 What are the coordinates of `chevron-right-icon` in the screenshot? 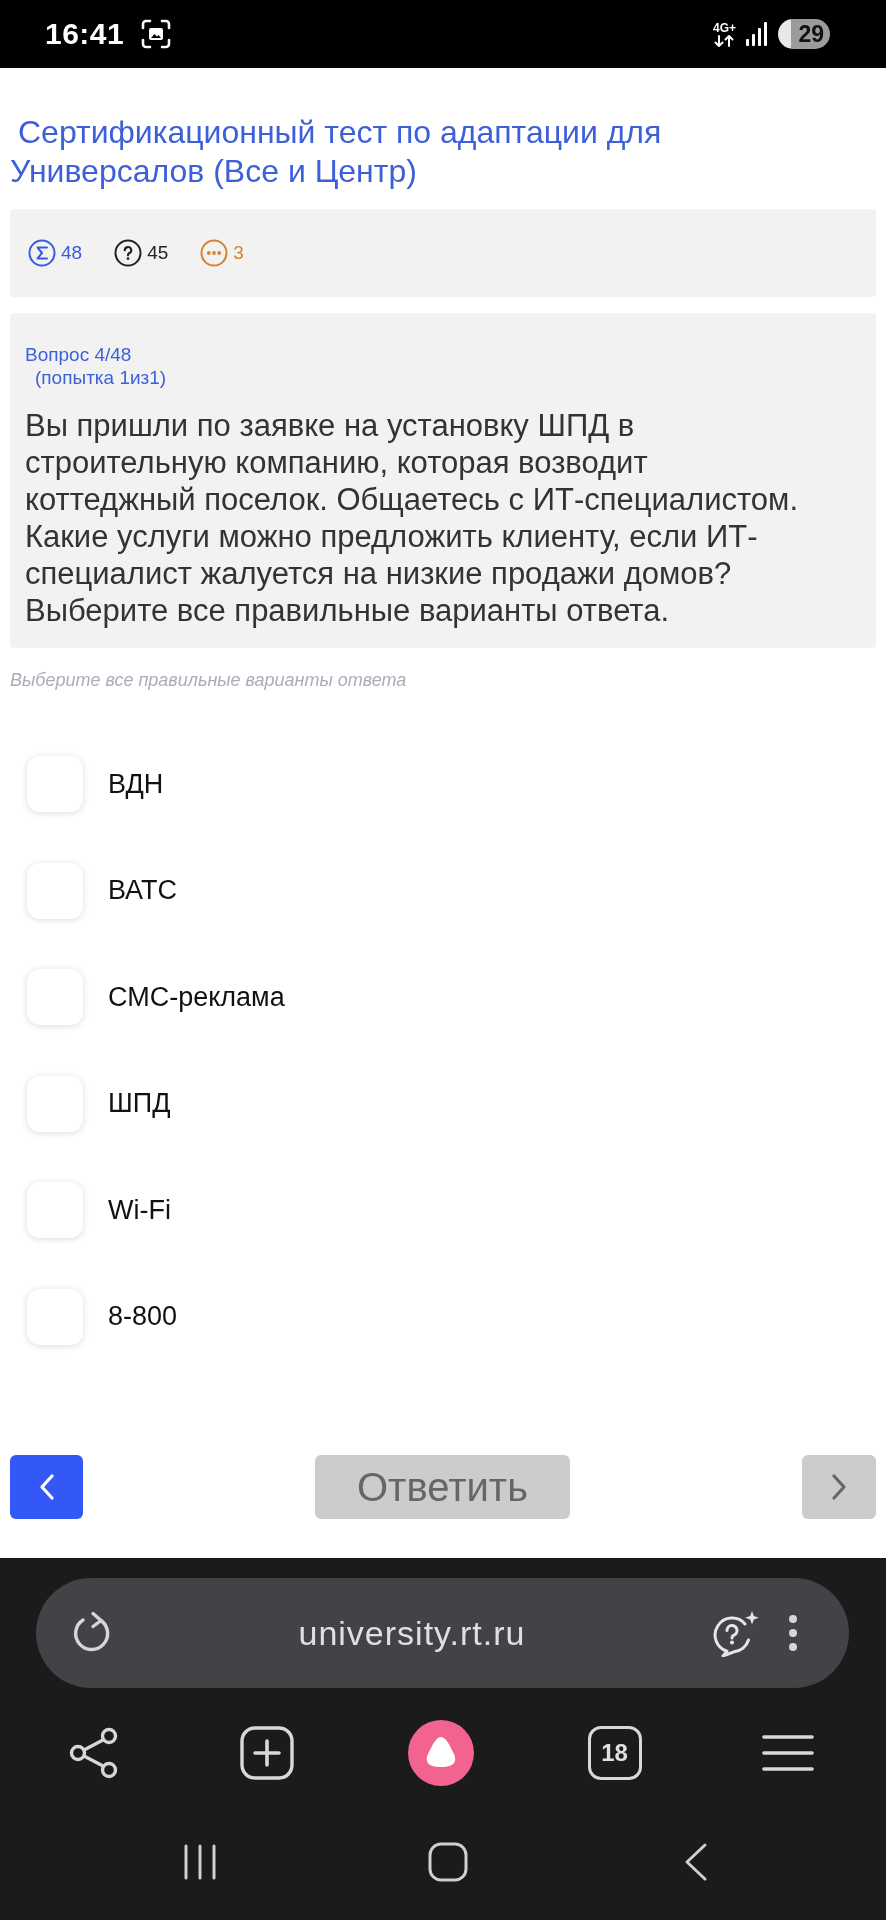 It's located at (839, 1487).